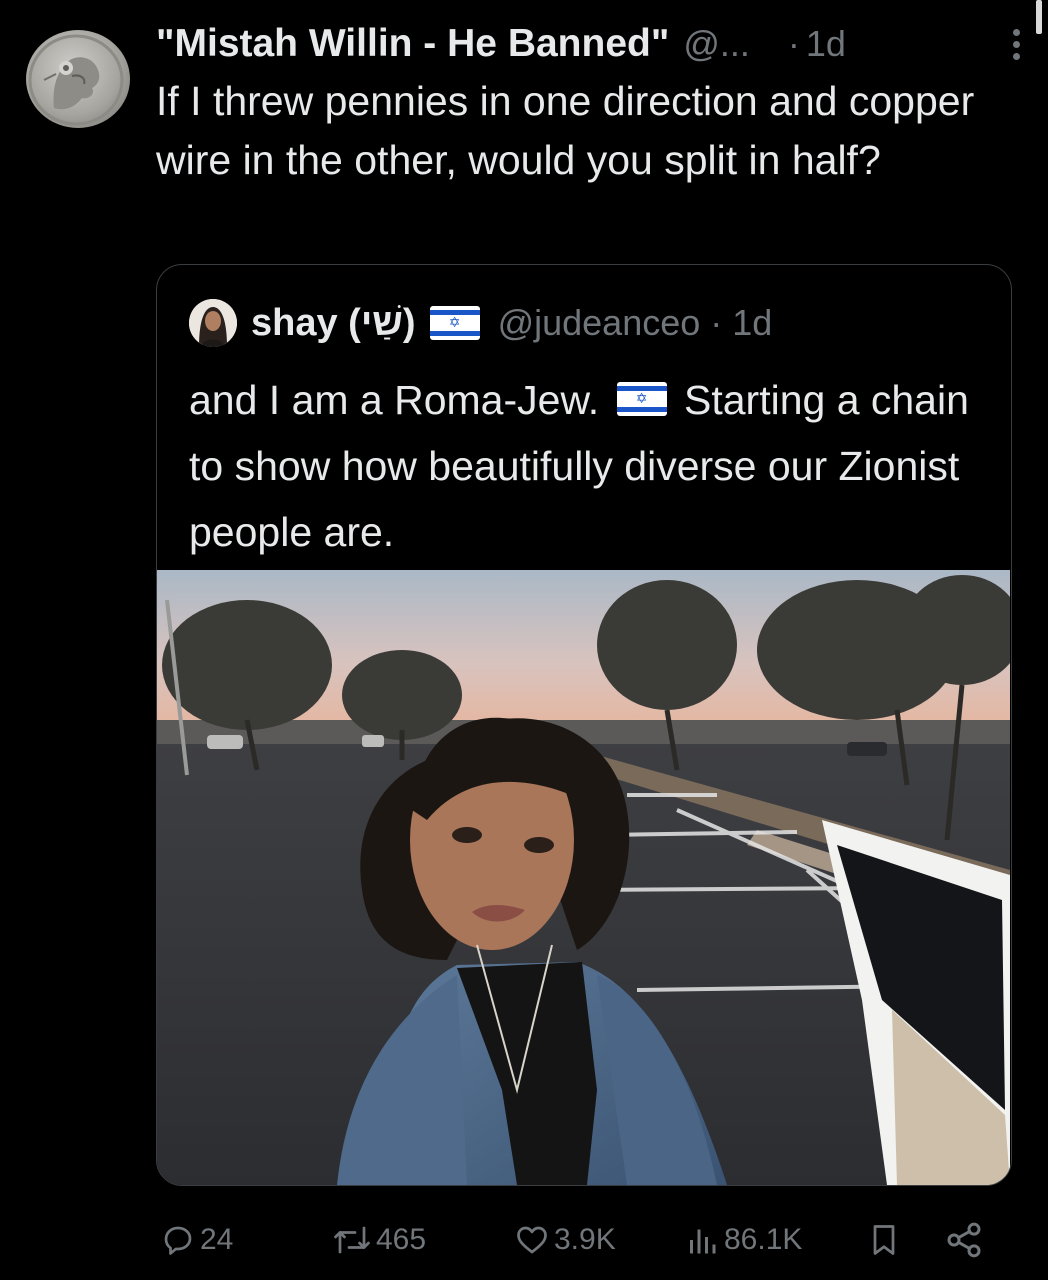 This screenshot has height=1280, width=1048. Describe the element at coordinates (217, 1239) in the screenshot. I see `reply-count: 24` at that location.